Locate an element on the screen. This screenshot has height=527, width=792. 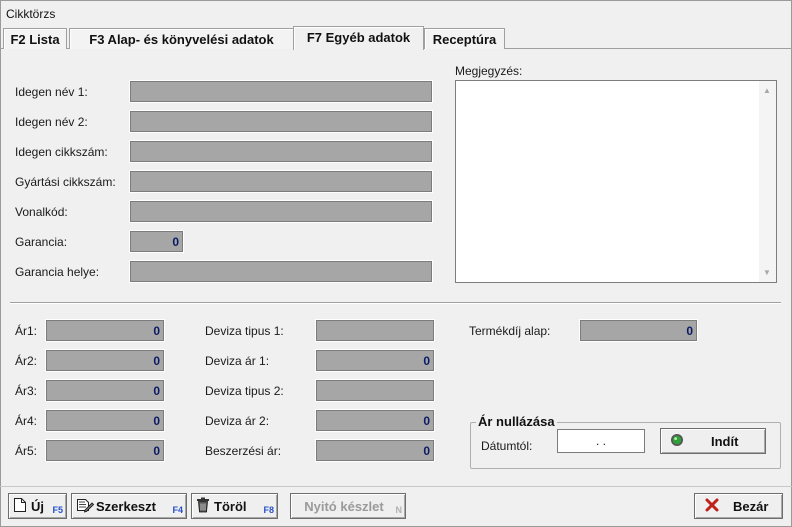
szerkeszt-label: Szerkeszt is located at coordinates (126, 506).